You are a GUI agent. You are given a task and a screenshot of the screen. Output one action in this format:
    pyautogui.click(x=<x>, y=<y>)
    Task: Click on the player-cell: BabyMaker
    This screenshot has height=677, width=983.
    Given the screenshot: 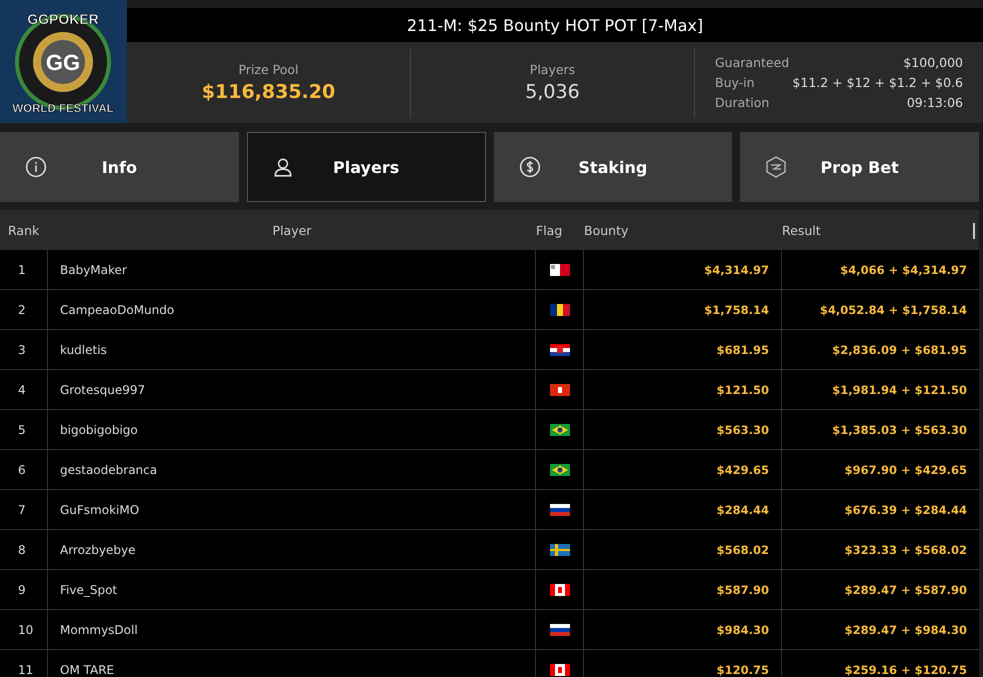 What is the action you would take?
    pyautogui.click(x=292, y=269)
    